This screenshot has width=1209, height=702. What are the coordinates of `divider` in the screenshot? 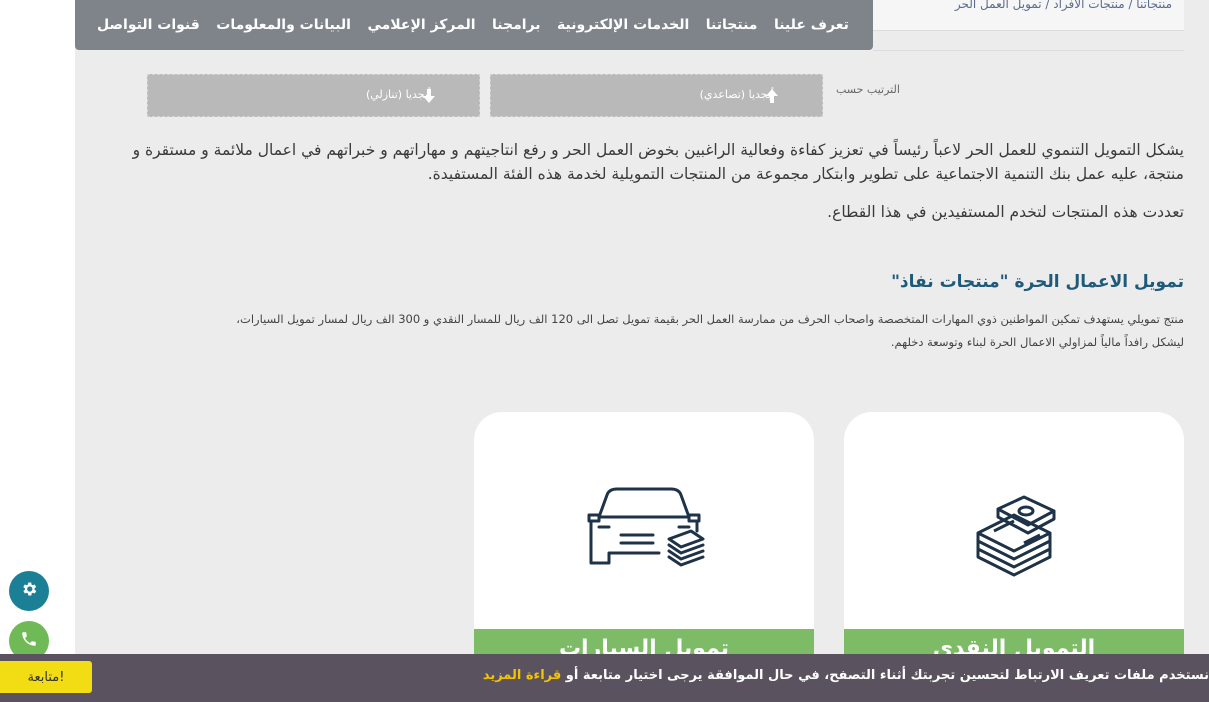 It's located at (1028, 50).